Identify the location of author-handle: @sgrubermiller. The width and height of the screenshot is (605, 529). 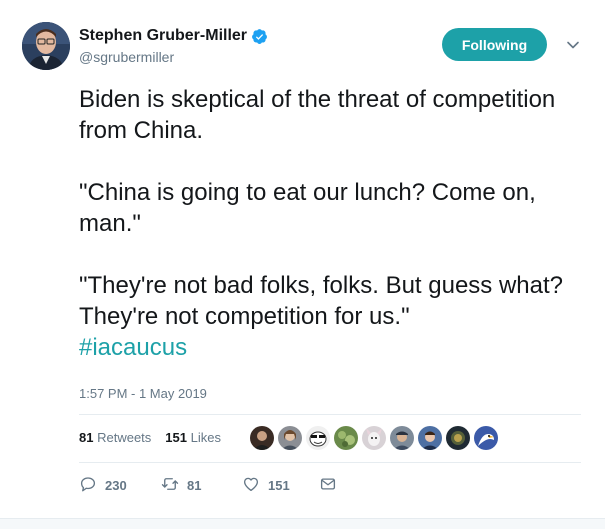
(173, 57).